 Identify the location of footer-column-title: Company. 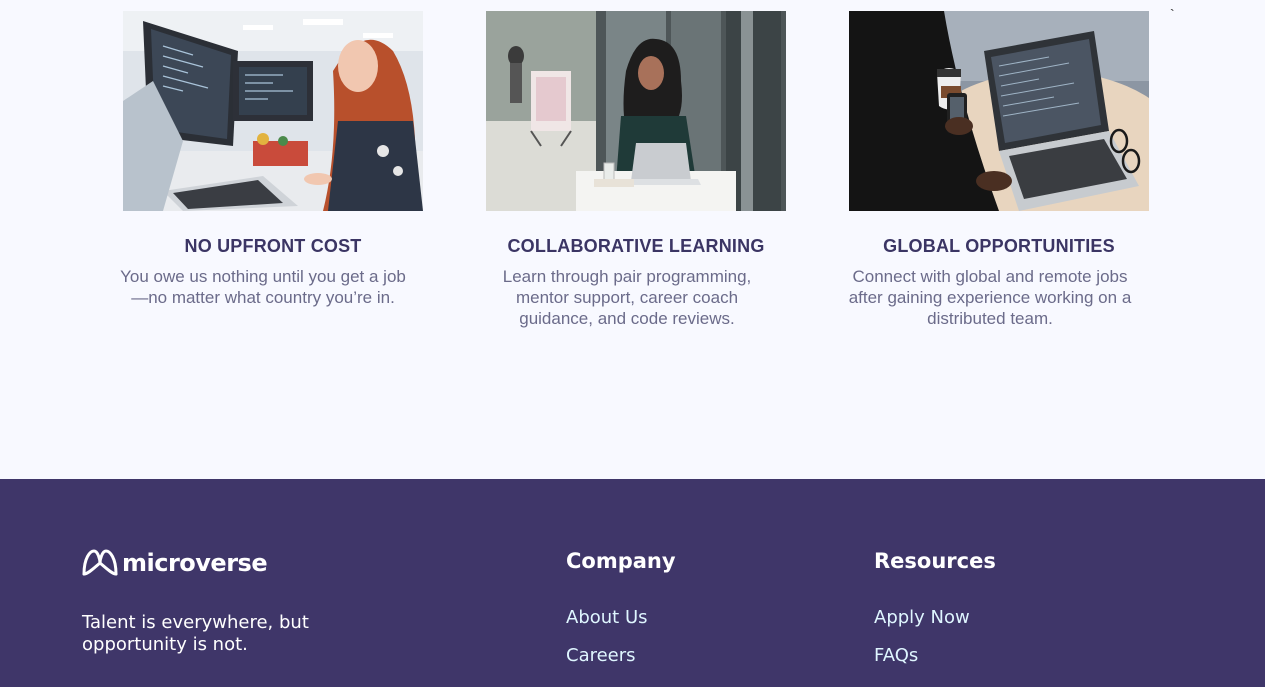
(621, 561).